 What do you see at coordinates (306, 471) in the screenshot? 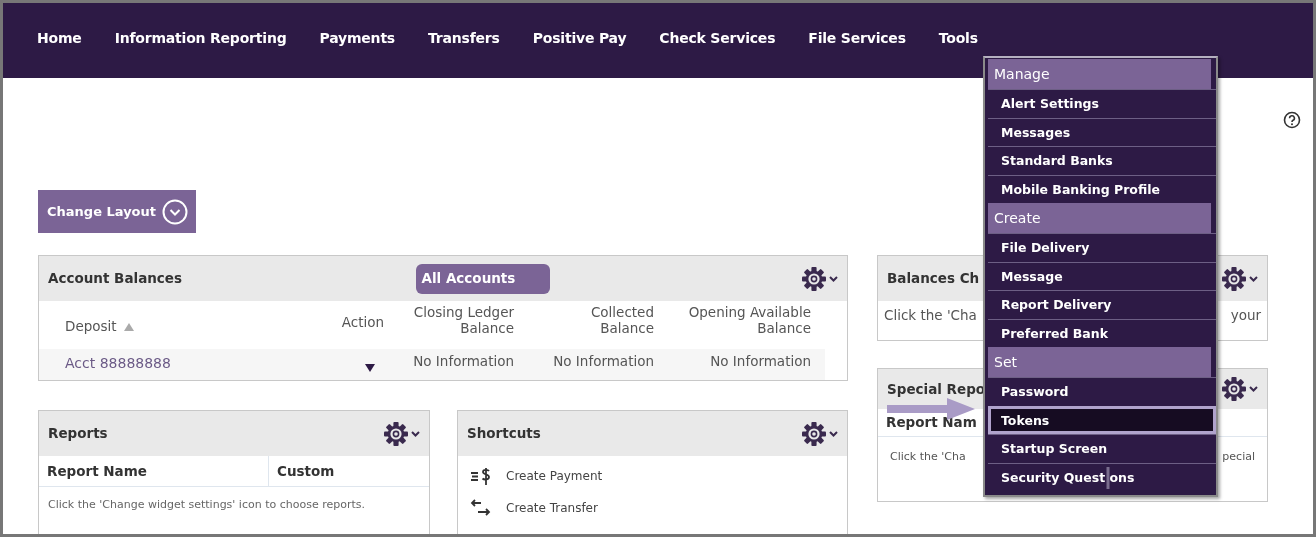
I see `column-header: Custom` at bounding box center [306, 471].